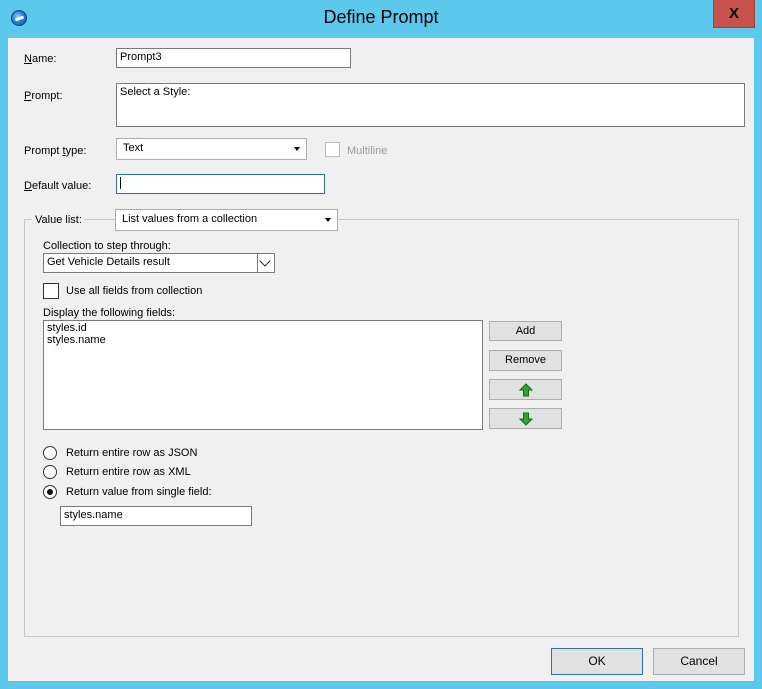 Image resolution: width=762 pixels, height=689 pixels. What do you see at coordinates (128, 472) in the screenshot?
I see `return-xml-label: Return entire row as XML` at bounding box center [128, 472].